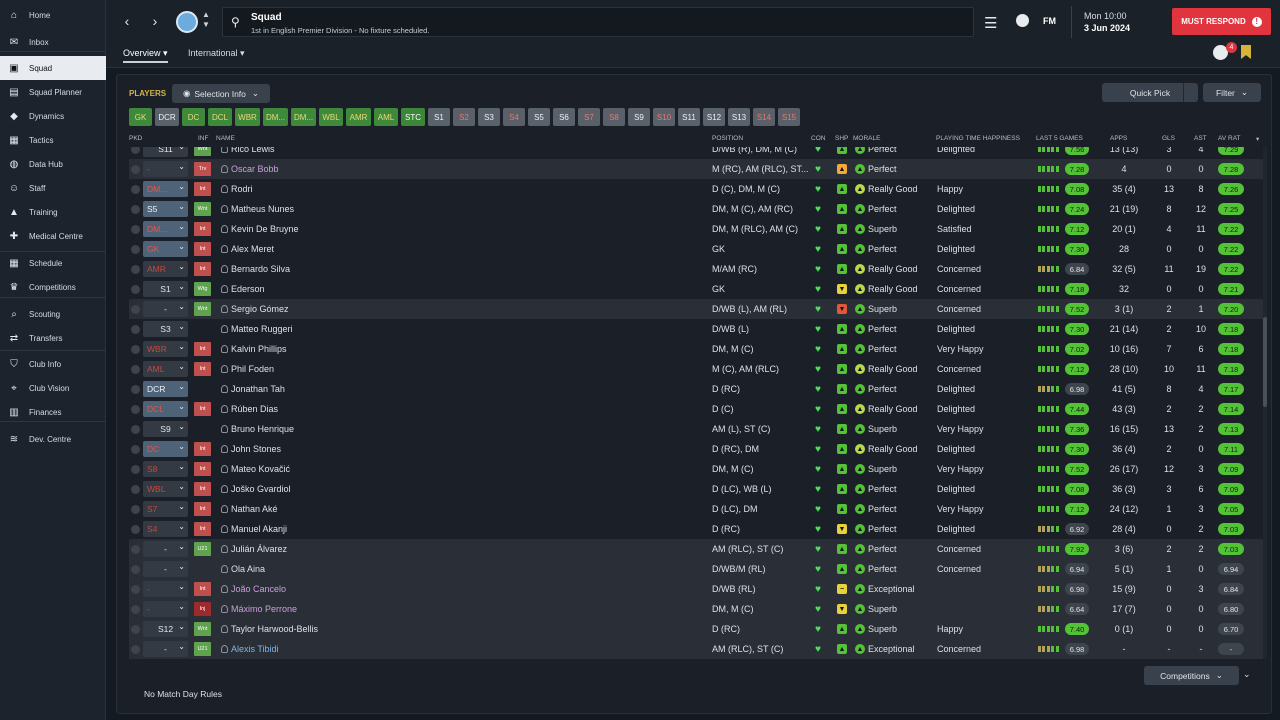 This screenshot has height=720, width=1280. What do you see at coordinates (358, 117) in the screenshot?
I see `position-chip: AMR` at bounding box center [358, 117].